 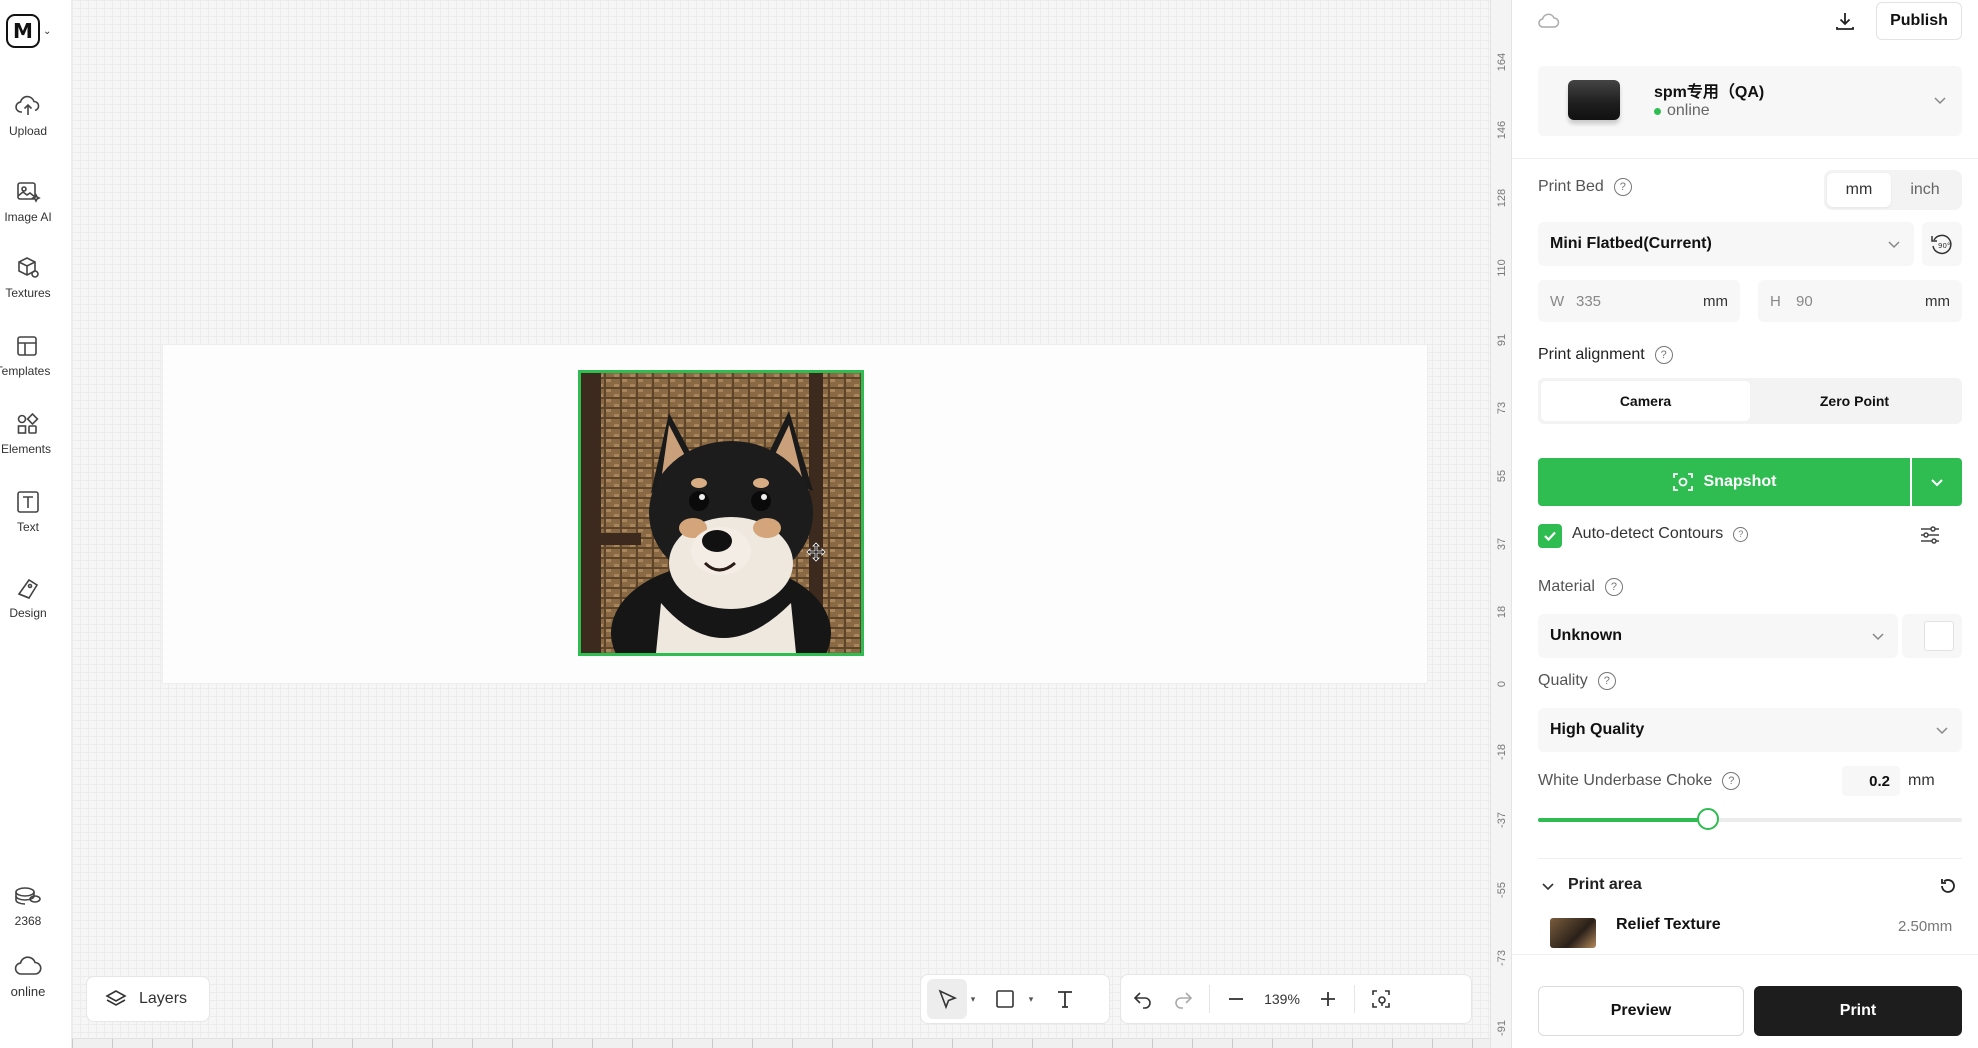 I want to click on image-ai-icon, so click(x=29, y=192).